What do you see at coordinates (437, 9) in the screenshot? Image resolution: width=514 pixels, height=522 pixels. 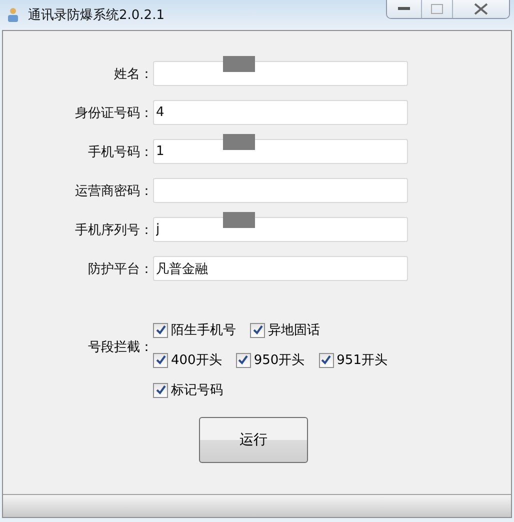 I see `maximize-icon` at bounding box center [437, 9].